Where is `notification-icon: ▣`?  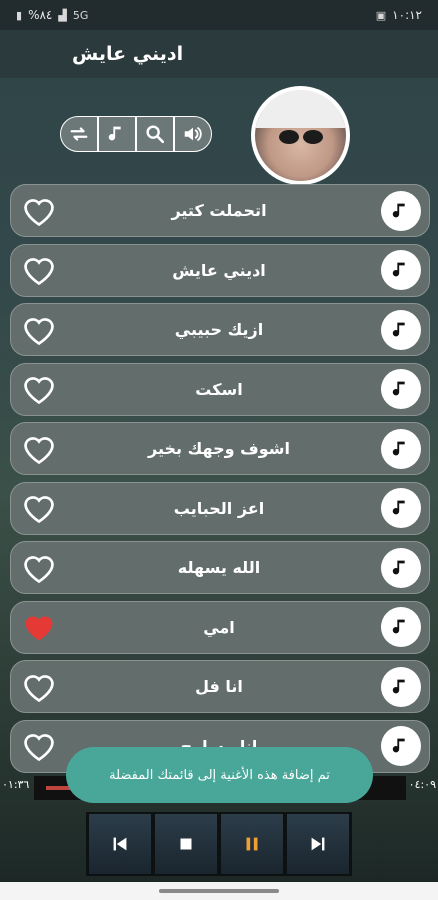
notification-icon: ▣ is located at coordinates (381, 15).